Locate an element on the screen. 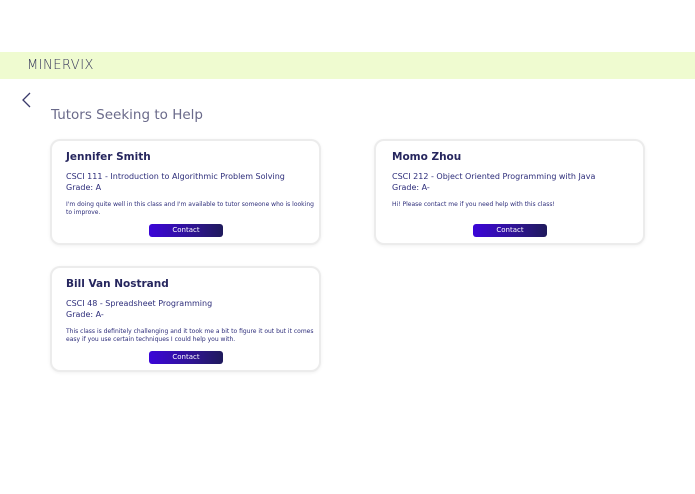  page-title: Tutors Seeking to Help is located at coordinates (127, 115).